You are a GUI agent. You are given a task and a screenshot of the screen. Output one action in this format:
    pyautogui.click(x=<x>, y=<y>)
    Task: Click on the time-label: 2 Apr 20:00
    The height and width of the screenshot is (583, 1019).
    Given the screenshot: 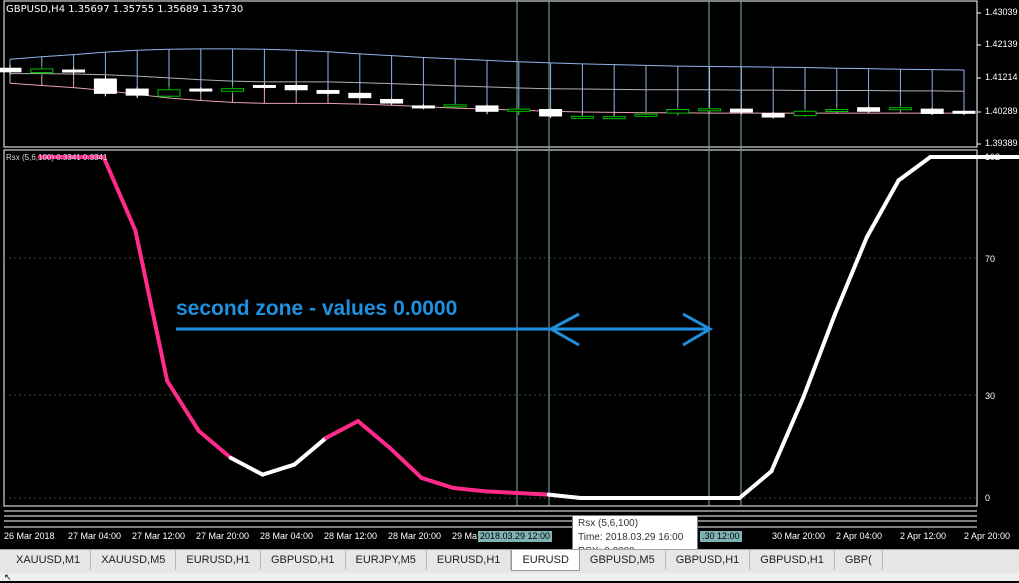 What is the action you would take?
    pyautogui.click(x=987, y=536)
    